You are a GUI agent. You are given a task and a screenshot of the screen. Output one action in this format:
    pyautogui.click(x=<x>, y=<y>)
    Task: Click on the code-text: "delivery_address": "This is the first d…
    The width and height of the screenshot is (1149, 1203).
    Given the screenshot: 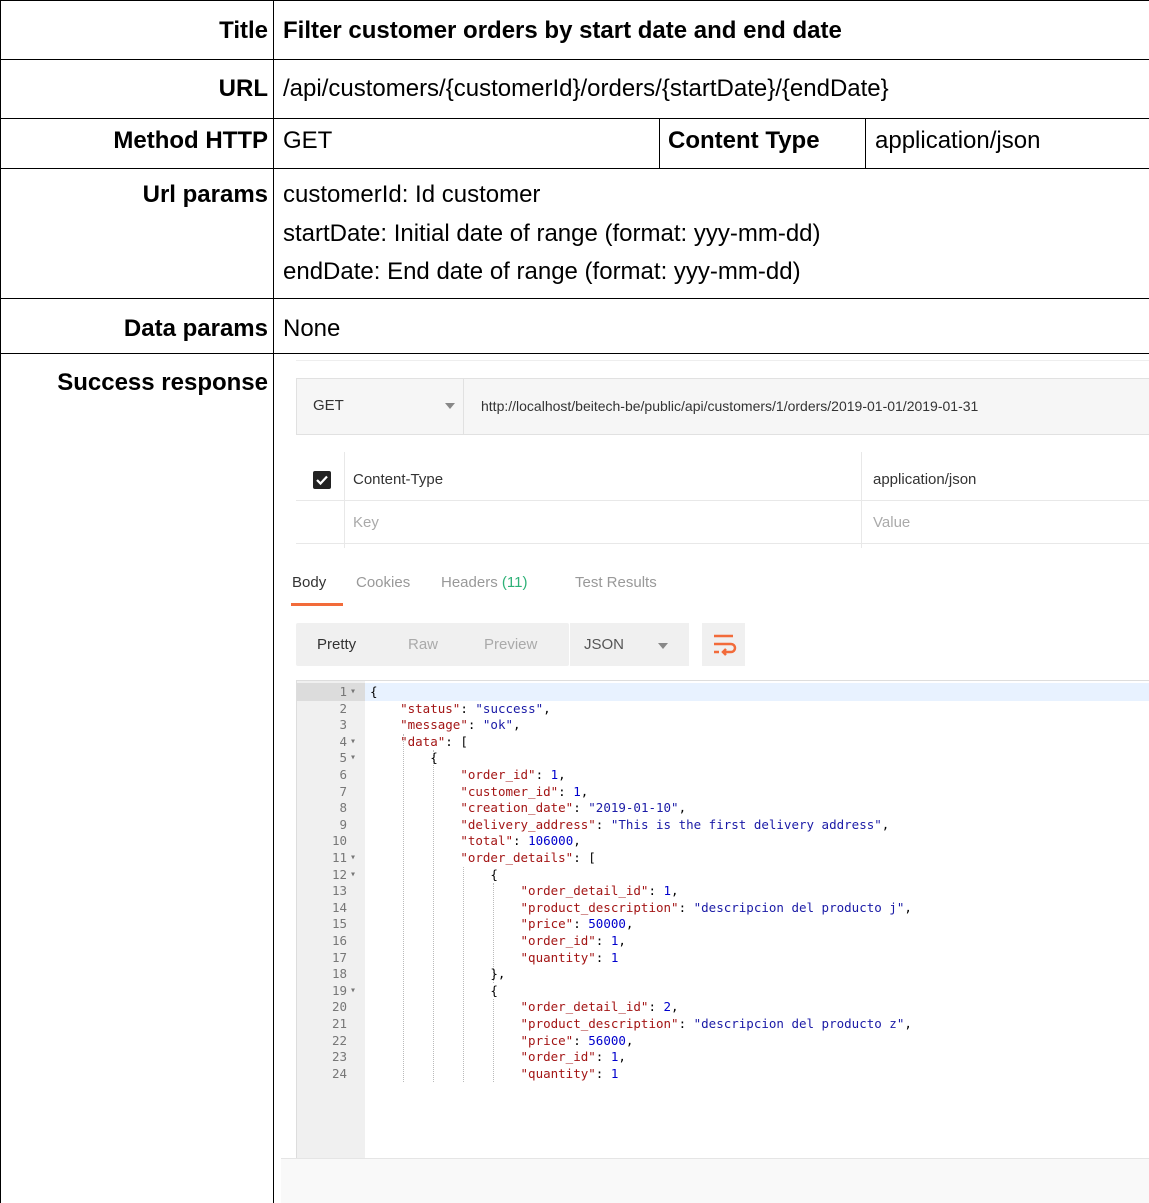 What is the action you would take?
    pyautogui.click(x=675, y=824)
    